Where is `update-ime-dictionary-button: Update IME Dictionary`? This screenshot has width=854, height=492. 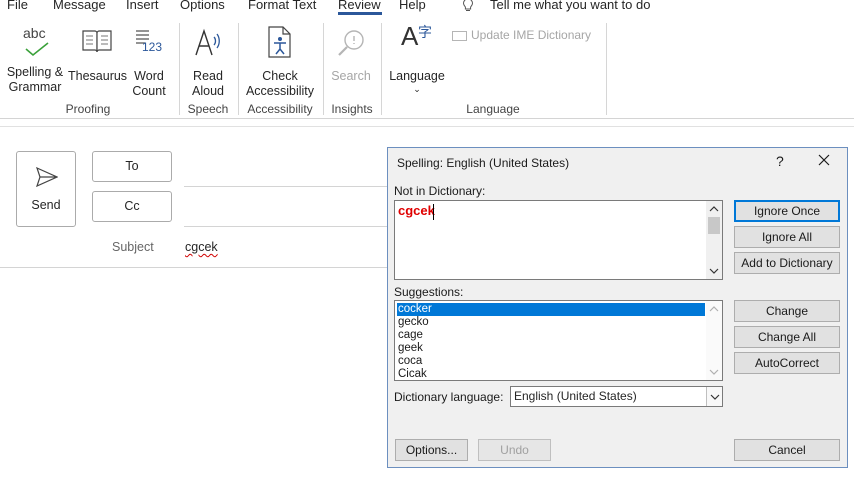
update-ime-dictionary-button: Update IME Dictionary is located at coordinates (521, 35).